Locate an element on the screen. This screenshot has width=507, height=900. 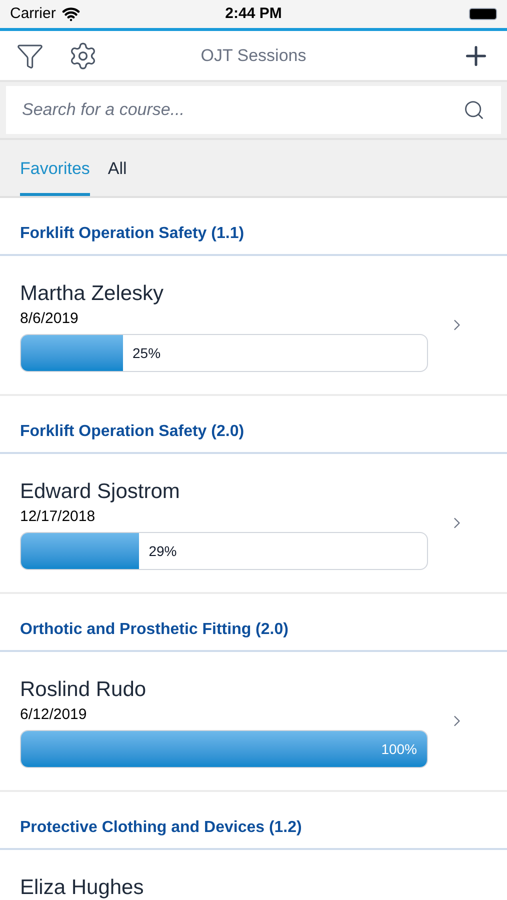
session-date: 12/17/2018 is located at coordinates (58, 517).